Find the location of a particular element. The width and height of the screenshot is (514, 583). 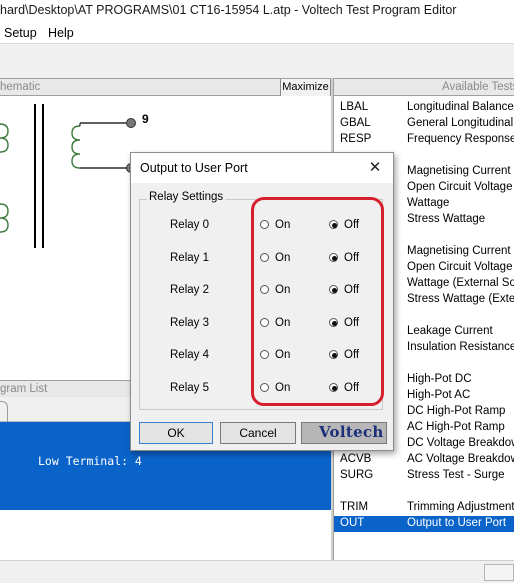

test-row: TRIM Trimming Adjustment is located at coordinates (424, 508).